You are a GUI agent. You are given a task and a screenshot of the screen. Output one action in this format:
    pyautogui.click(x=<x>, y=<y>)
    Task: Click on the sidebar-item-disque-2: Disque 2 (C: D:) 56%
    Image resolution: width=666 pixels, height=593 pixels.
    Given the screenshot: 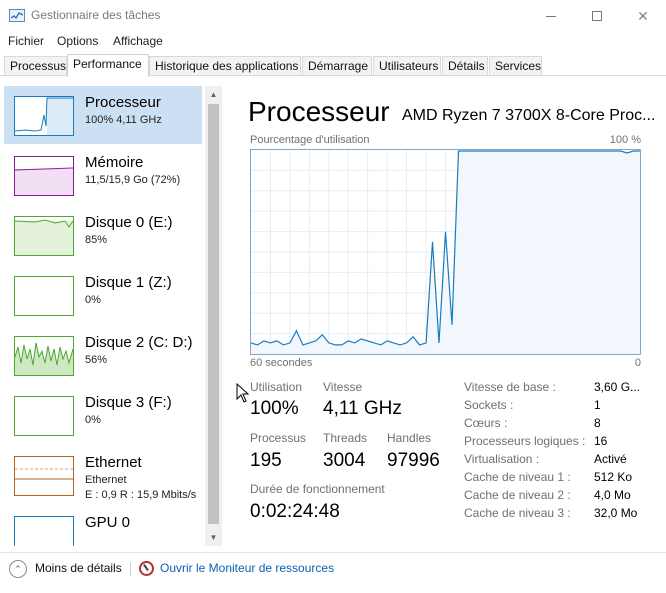 What is the action you would take?
    pyautogui.click(x=103, y=355)
    